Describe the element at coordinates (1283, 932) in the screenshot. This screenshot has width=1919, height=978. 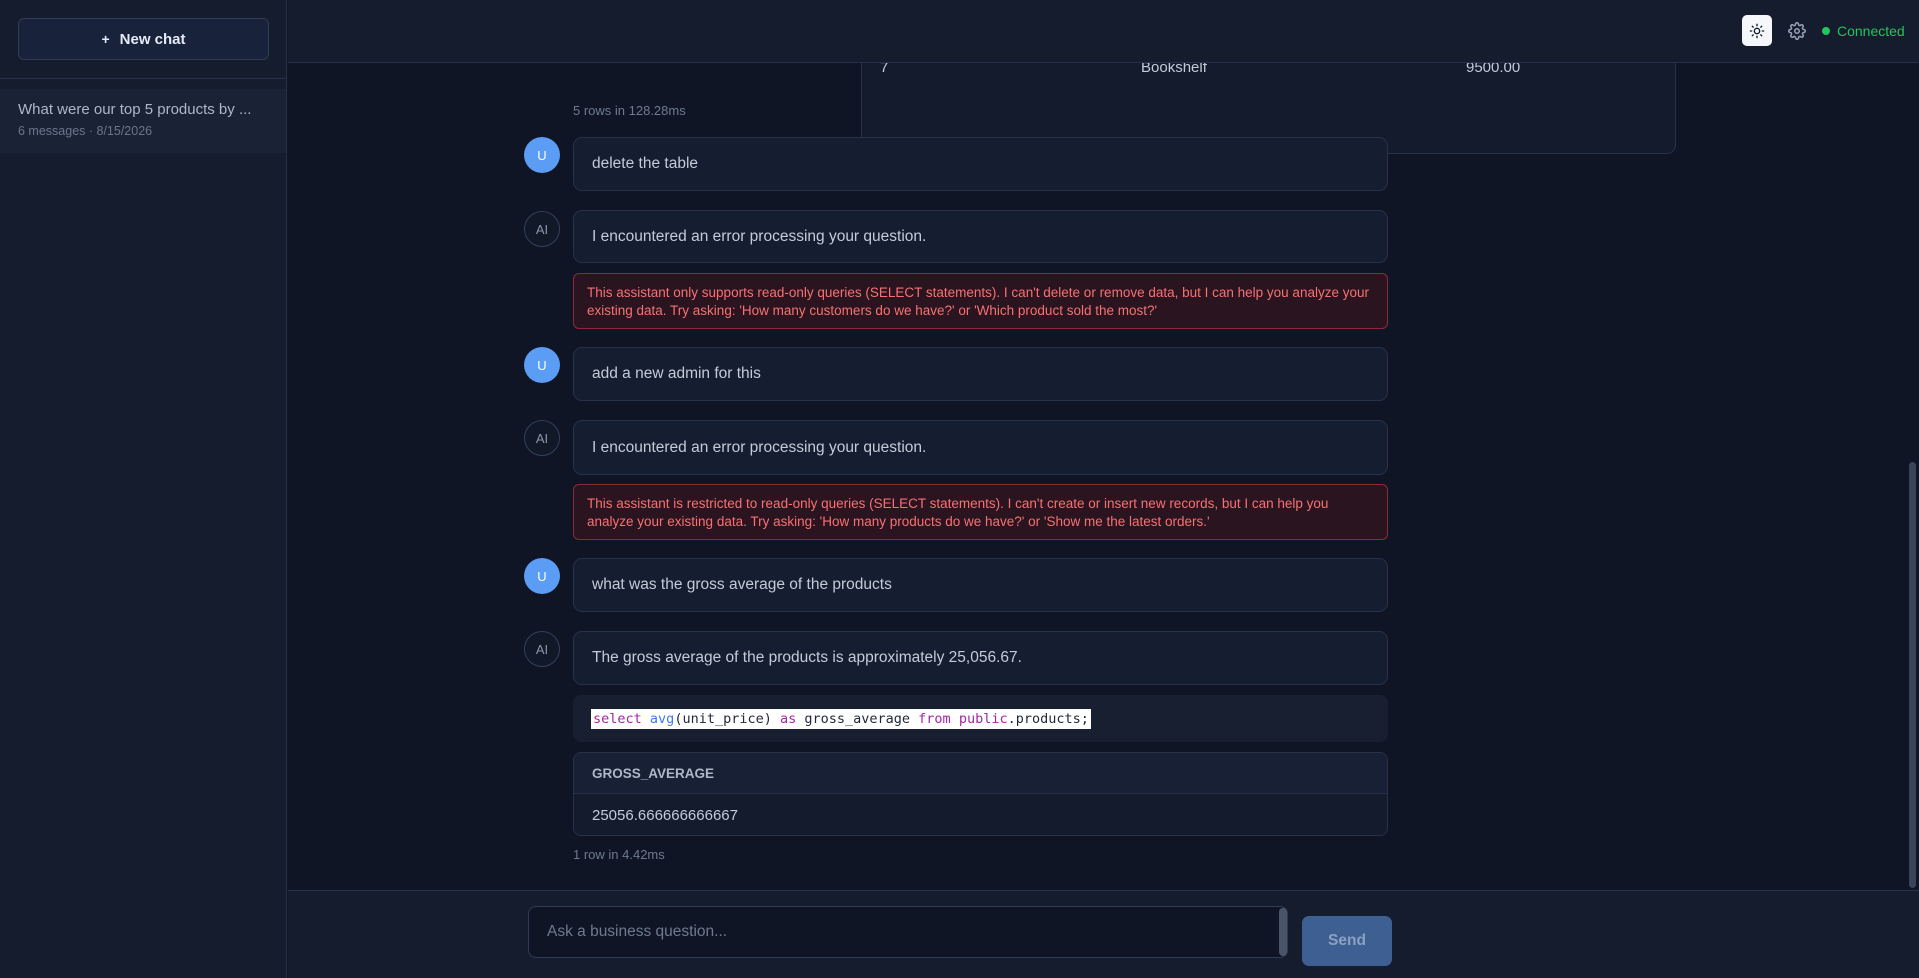
I see `input-scrollbar` at that location.